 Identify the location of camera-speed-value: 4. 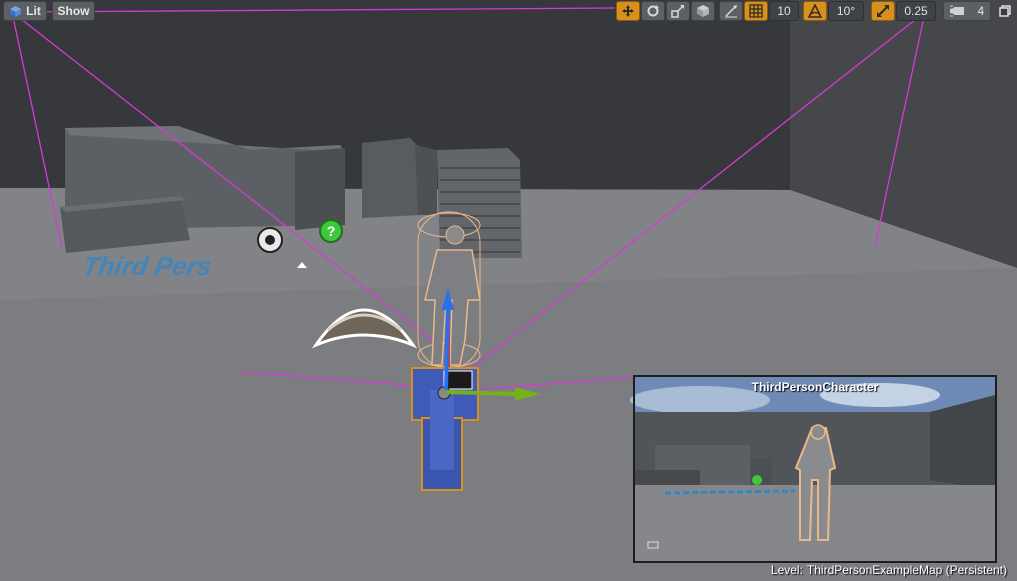
(981, 11).